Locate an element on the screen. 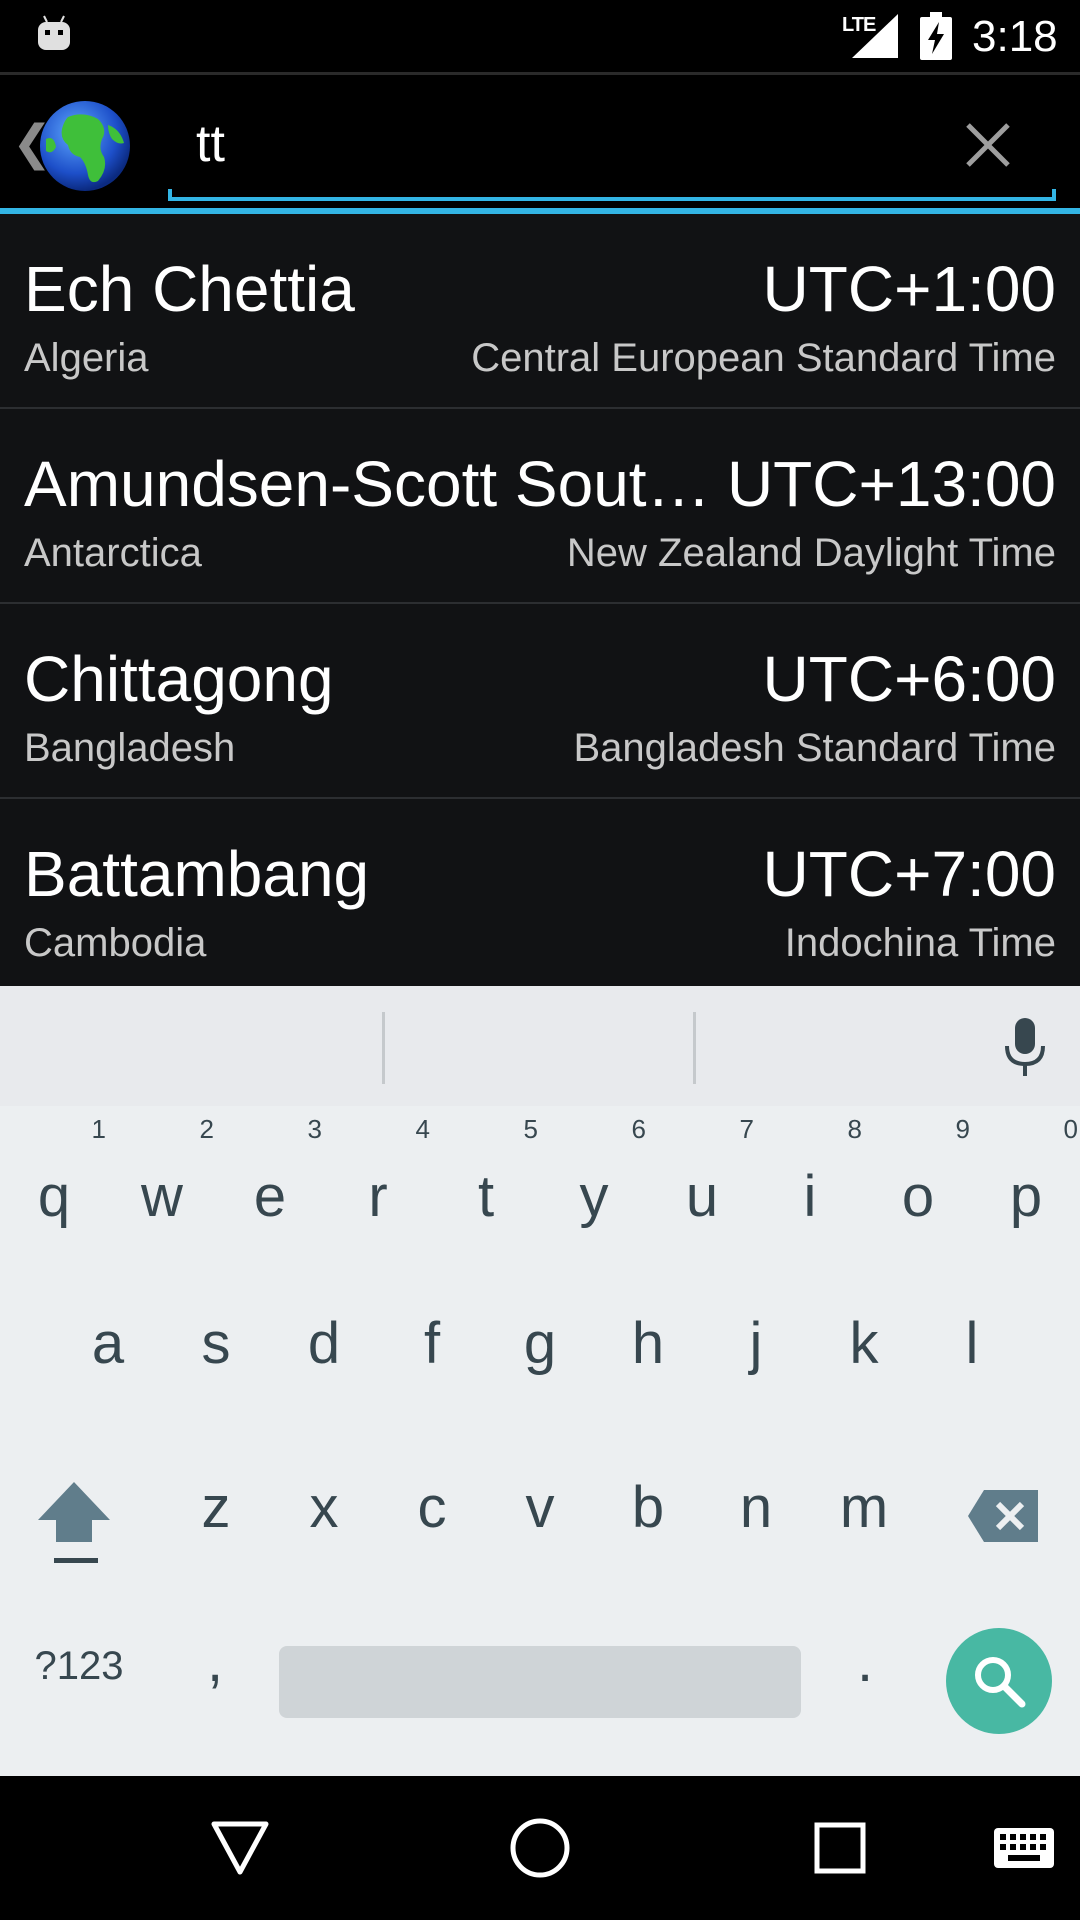 The image size is (1080, 1920). city-name: Ech Chettia is located at coordinates (189, 289).